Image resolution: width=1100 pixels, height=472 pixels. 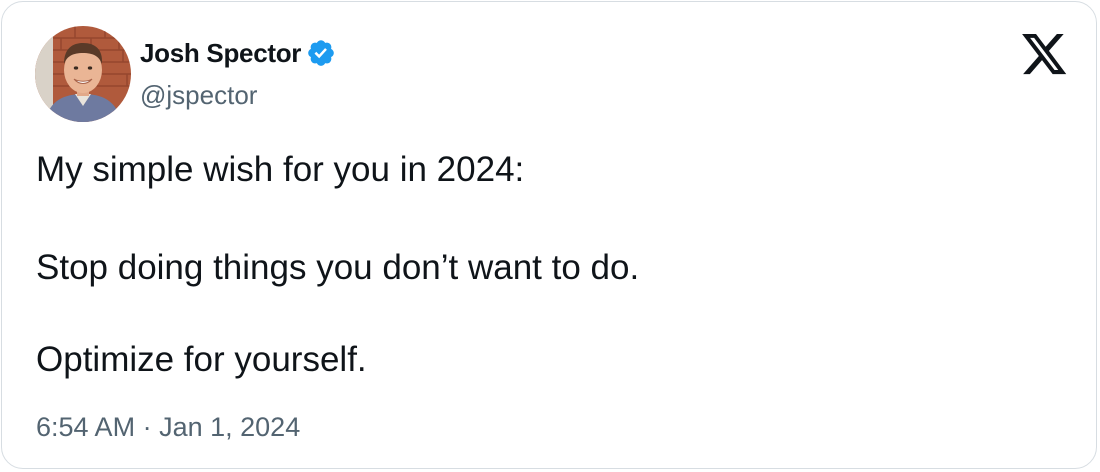 What do you see at coordinates (338, 267) in the screenshot?
I see `tweet-text-line: Stop doing things you don’t want to do.` at bounding box center [338, 267].